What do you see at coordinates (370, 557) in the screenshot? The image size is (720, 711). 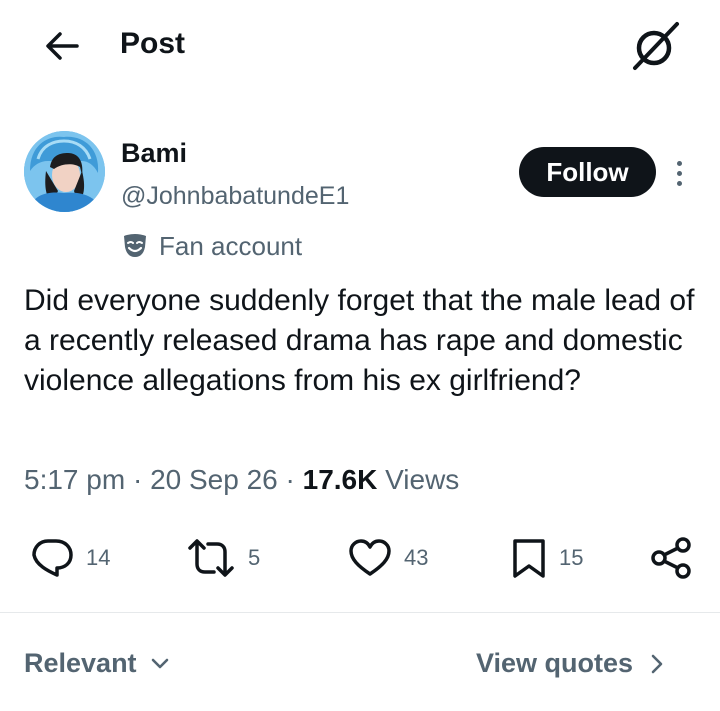 I see `heart-icon` at bounding box center [370, 557].